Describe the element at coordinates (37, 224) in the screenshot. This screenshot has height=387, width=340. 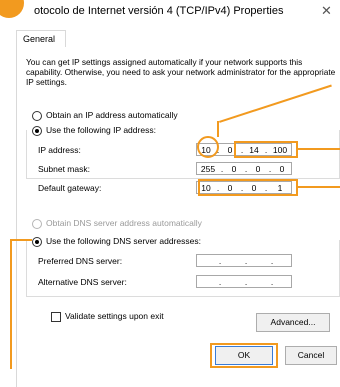
I see `dns-auto-radio` at that location.